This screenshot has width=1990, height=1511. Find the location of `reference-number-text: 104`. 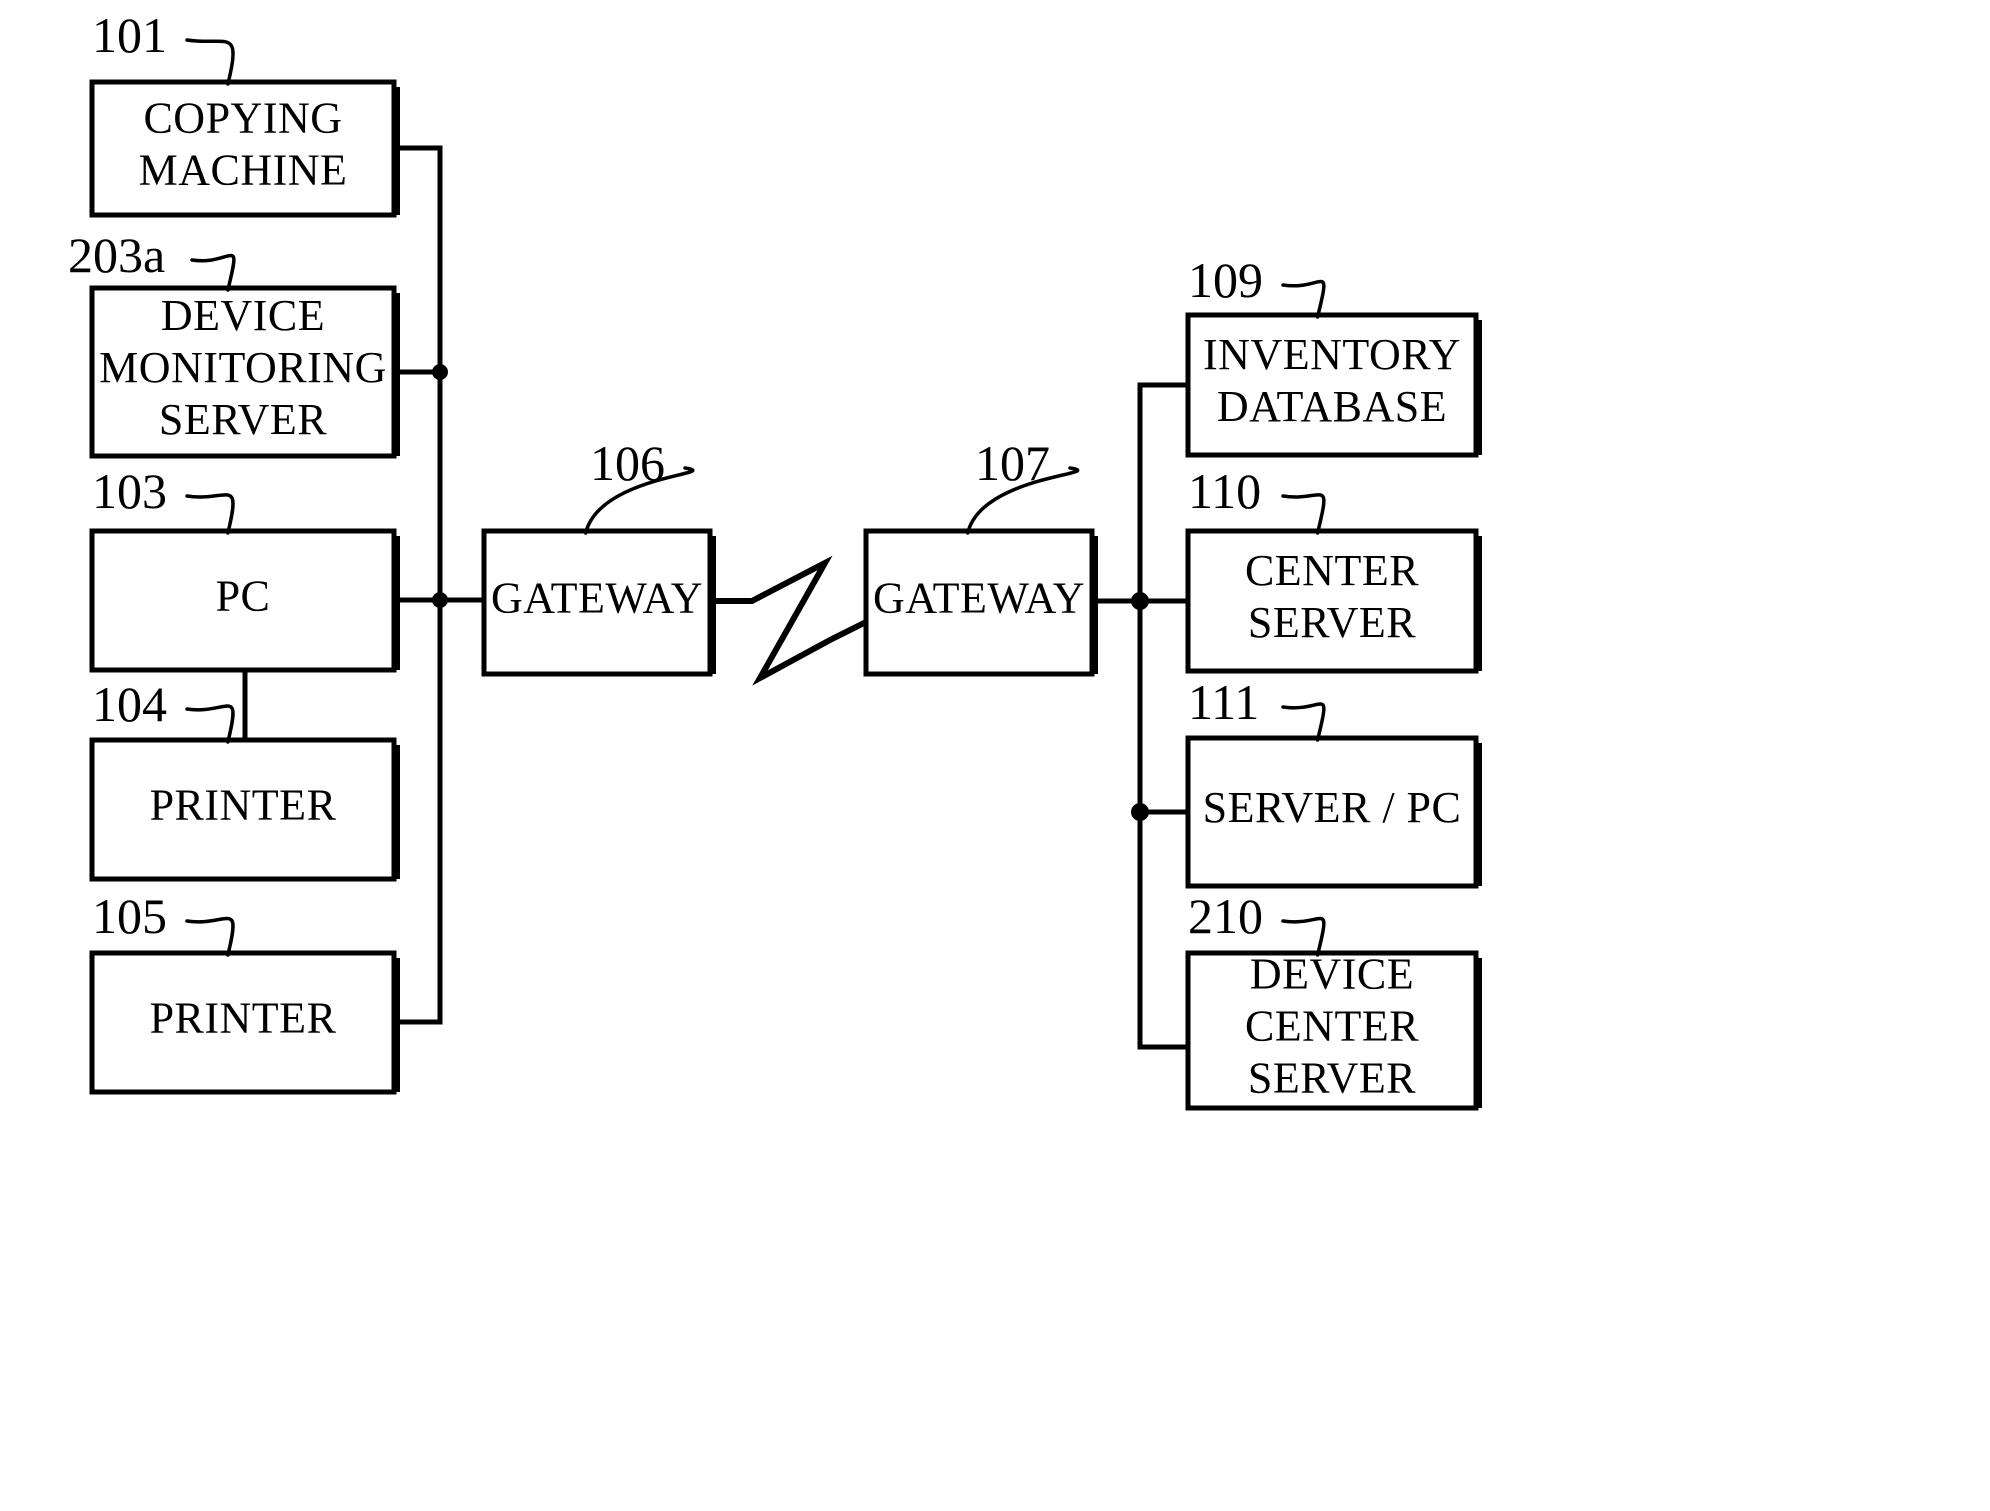

reference-number-text: 104 is located at coordinates (129, 704).